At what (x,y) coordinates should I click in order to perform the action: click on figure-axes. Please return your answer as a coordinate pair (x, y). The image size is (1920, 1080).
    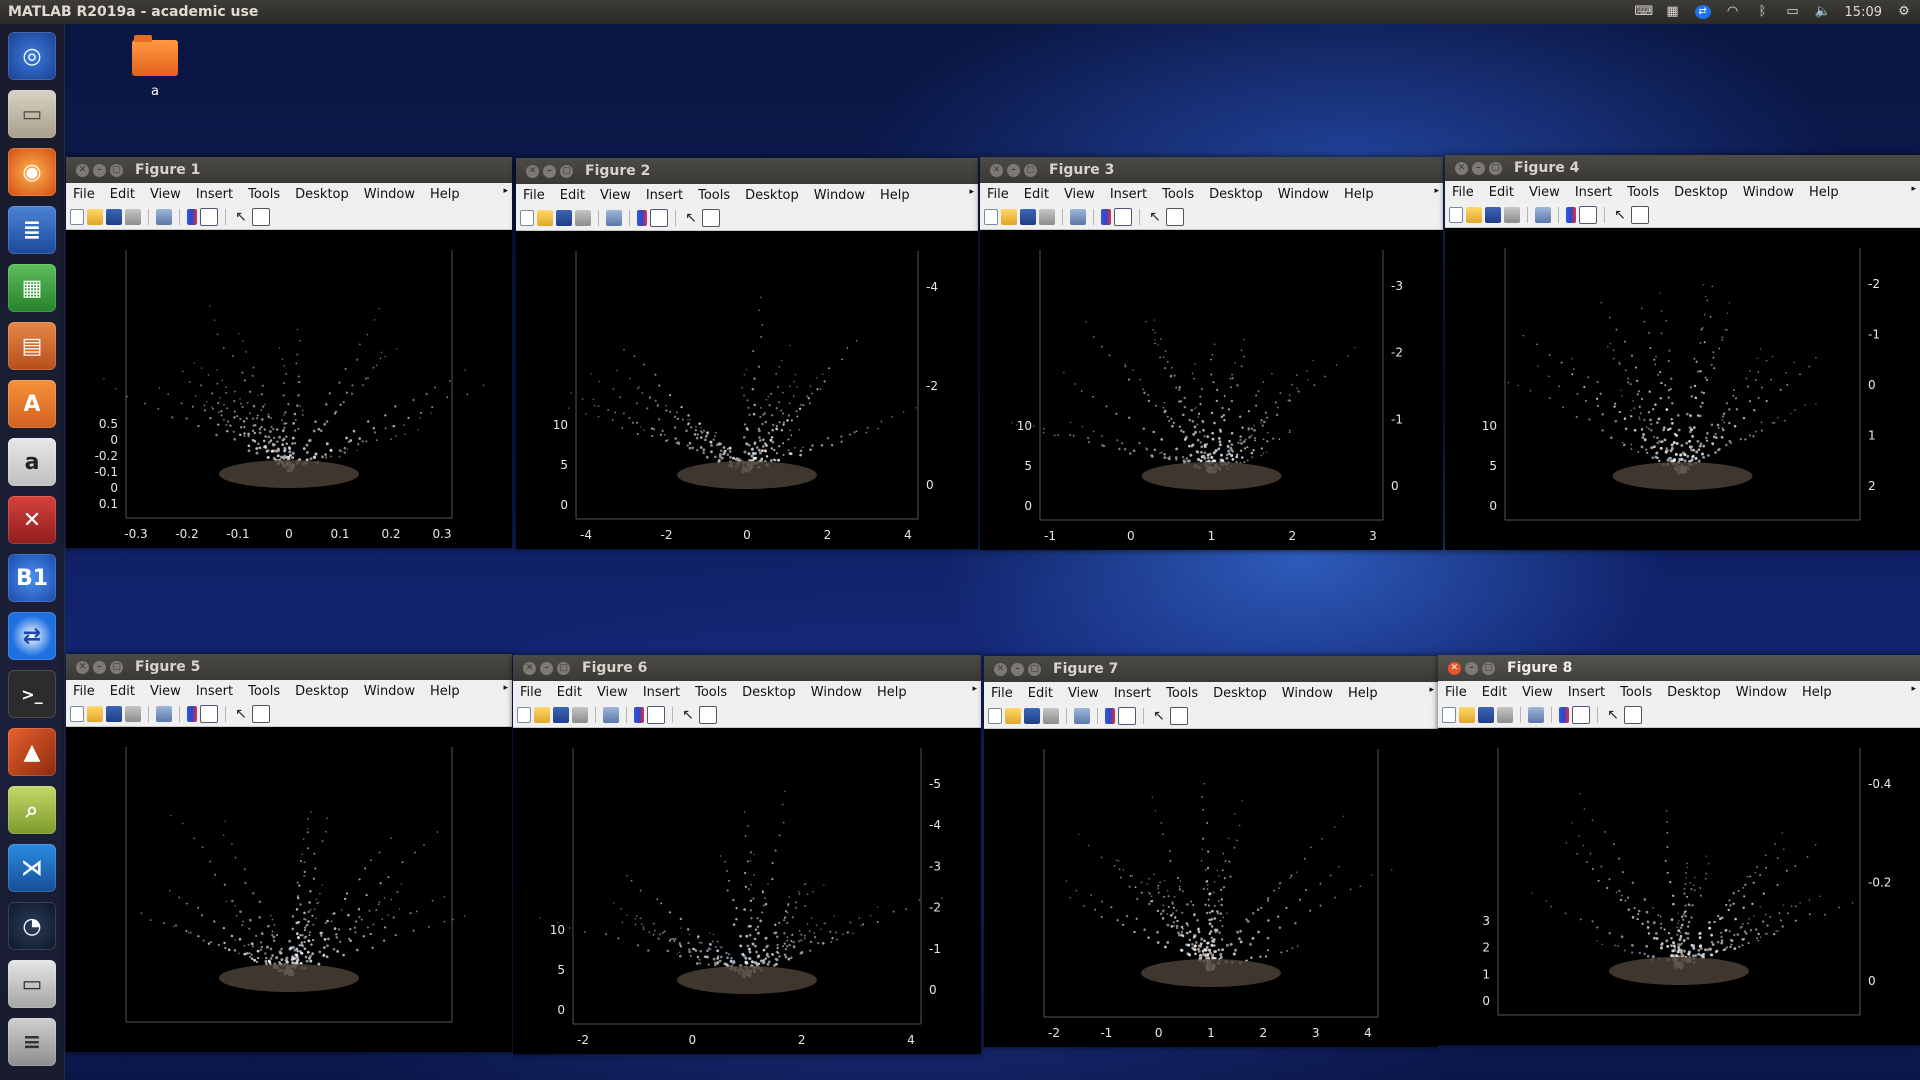
    Looking at the image, I should click on (289, 889).